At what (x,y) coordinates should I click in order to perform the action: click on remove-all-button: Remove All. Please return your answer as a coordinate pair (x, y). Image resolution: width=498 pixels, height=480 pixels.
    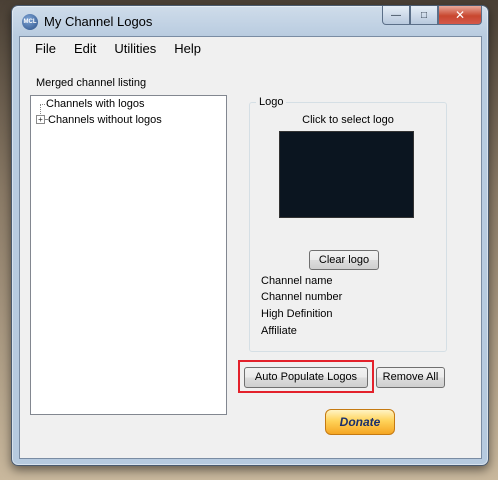
    Looking at the image, I should click on (410, 377).